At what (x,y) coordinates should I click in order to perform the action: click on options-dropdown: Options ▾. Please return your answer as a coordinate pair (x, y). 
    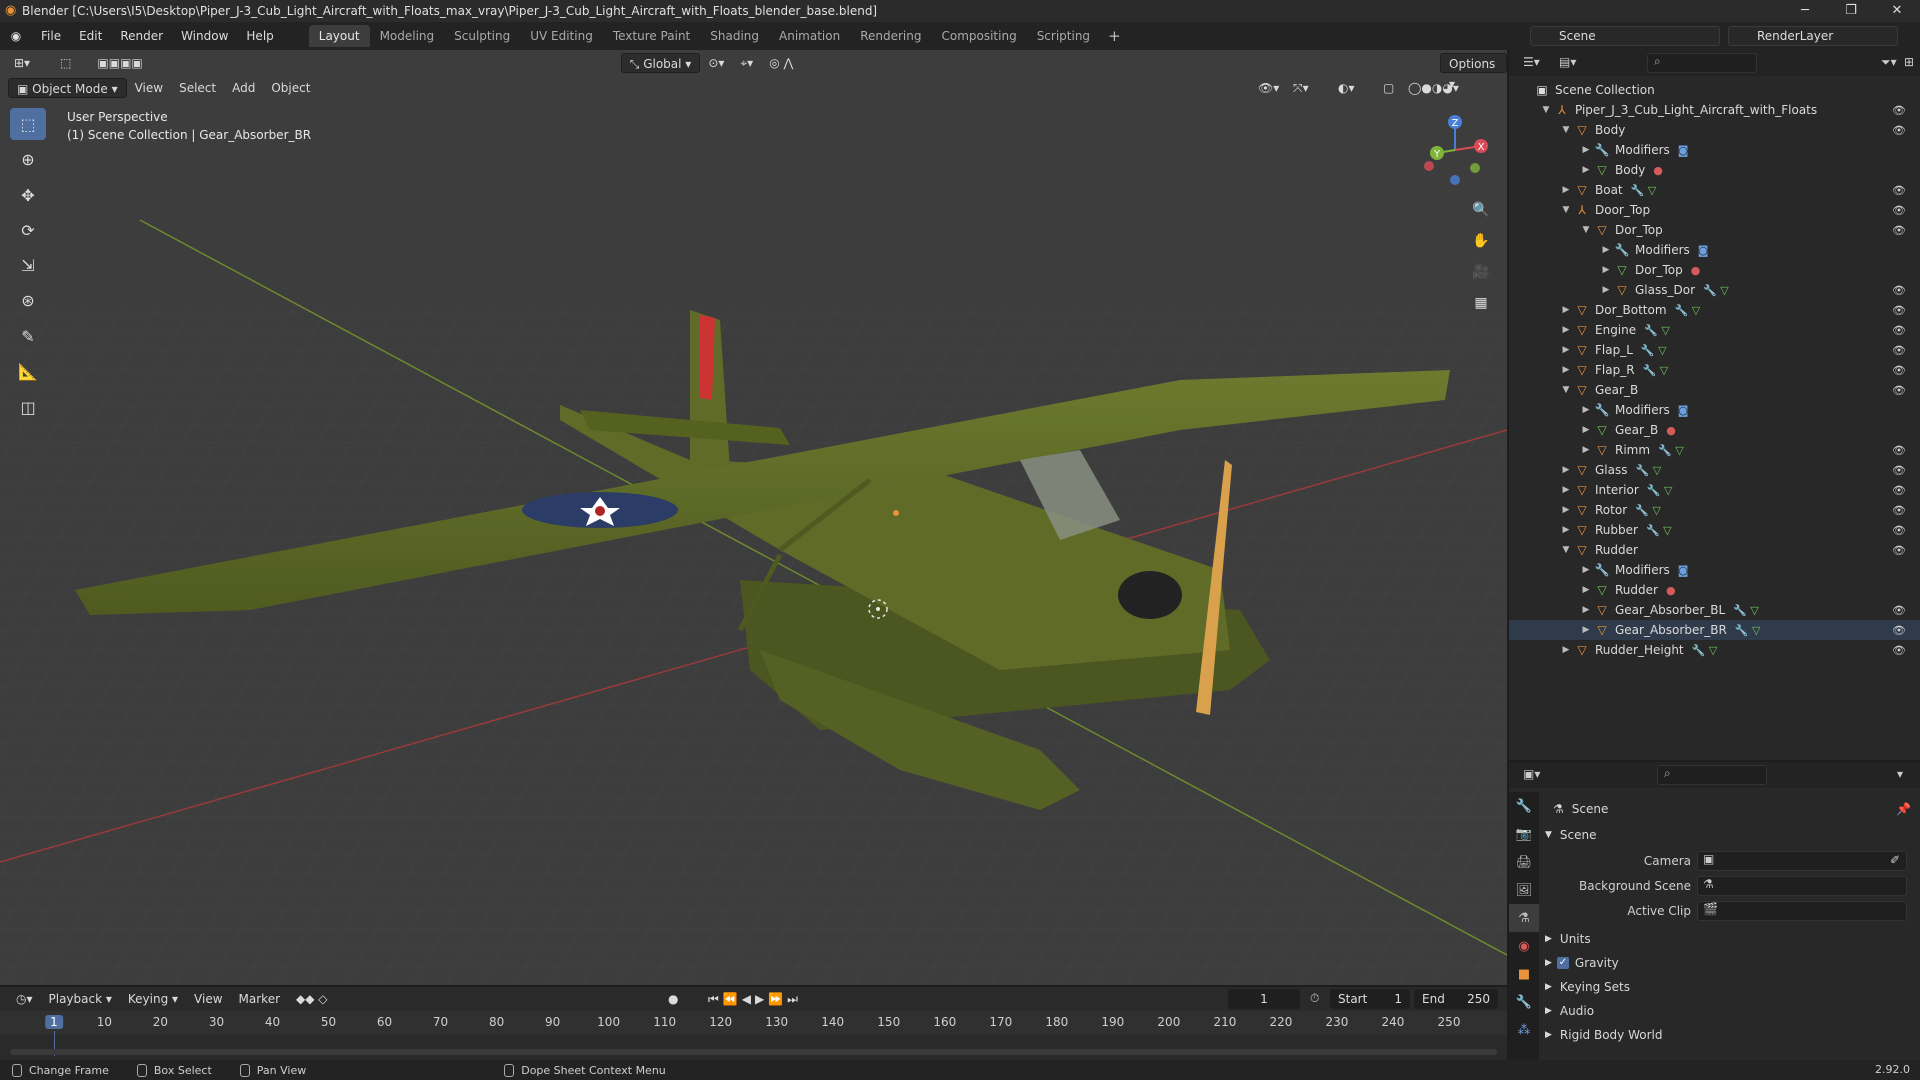
    Looking at the image, I should click on (1473, 72).